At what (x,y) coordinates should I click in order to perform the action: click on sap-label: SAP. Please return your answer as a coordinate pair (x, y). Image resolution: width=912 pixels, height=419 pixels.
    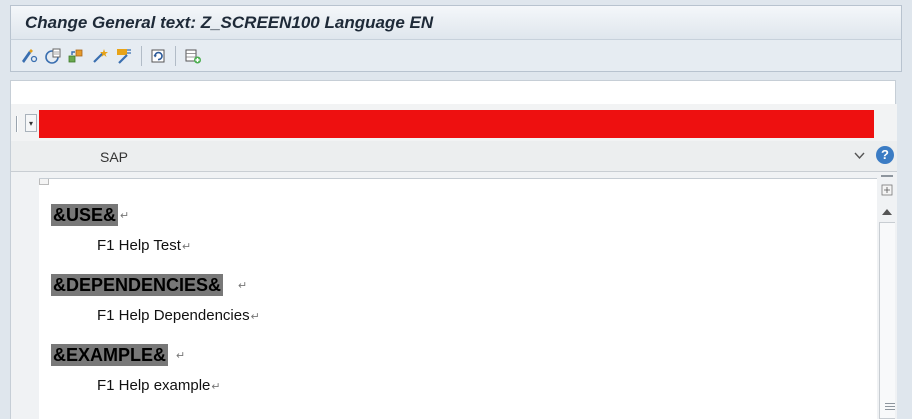
    Looking at the image, I should click on (114, 157).